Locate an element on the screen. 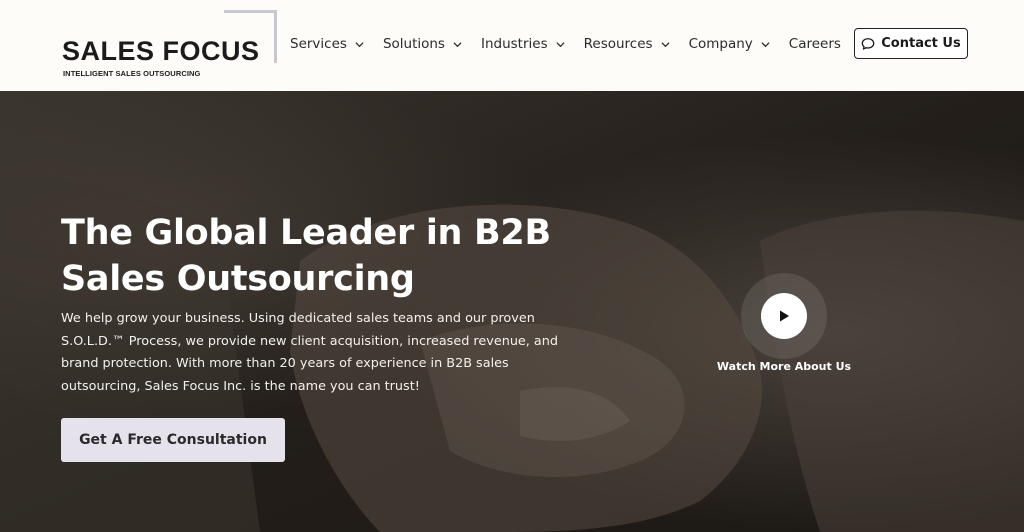  nav-item-industries: Industries is located at coordinates (523, 44).